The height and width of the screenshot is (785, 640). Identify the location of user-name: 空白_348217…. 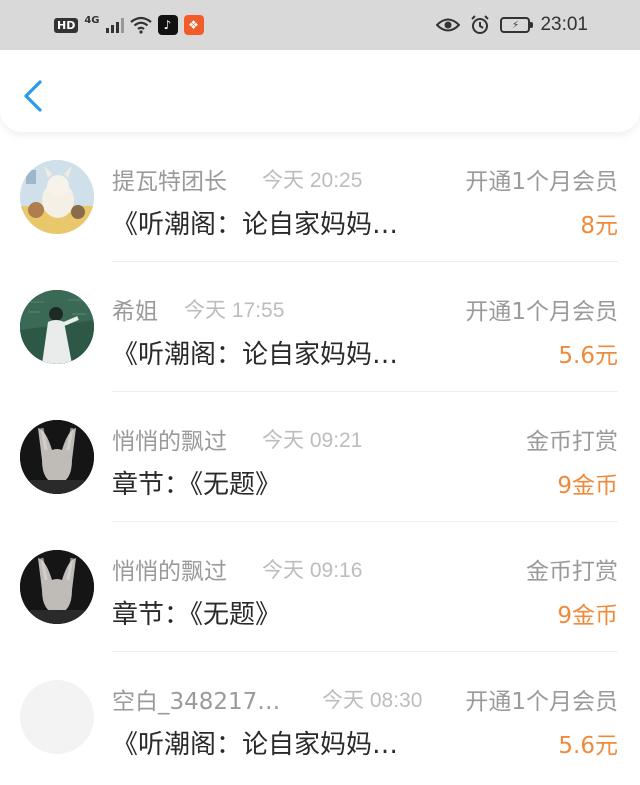
(196, 702).